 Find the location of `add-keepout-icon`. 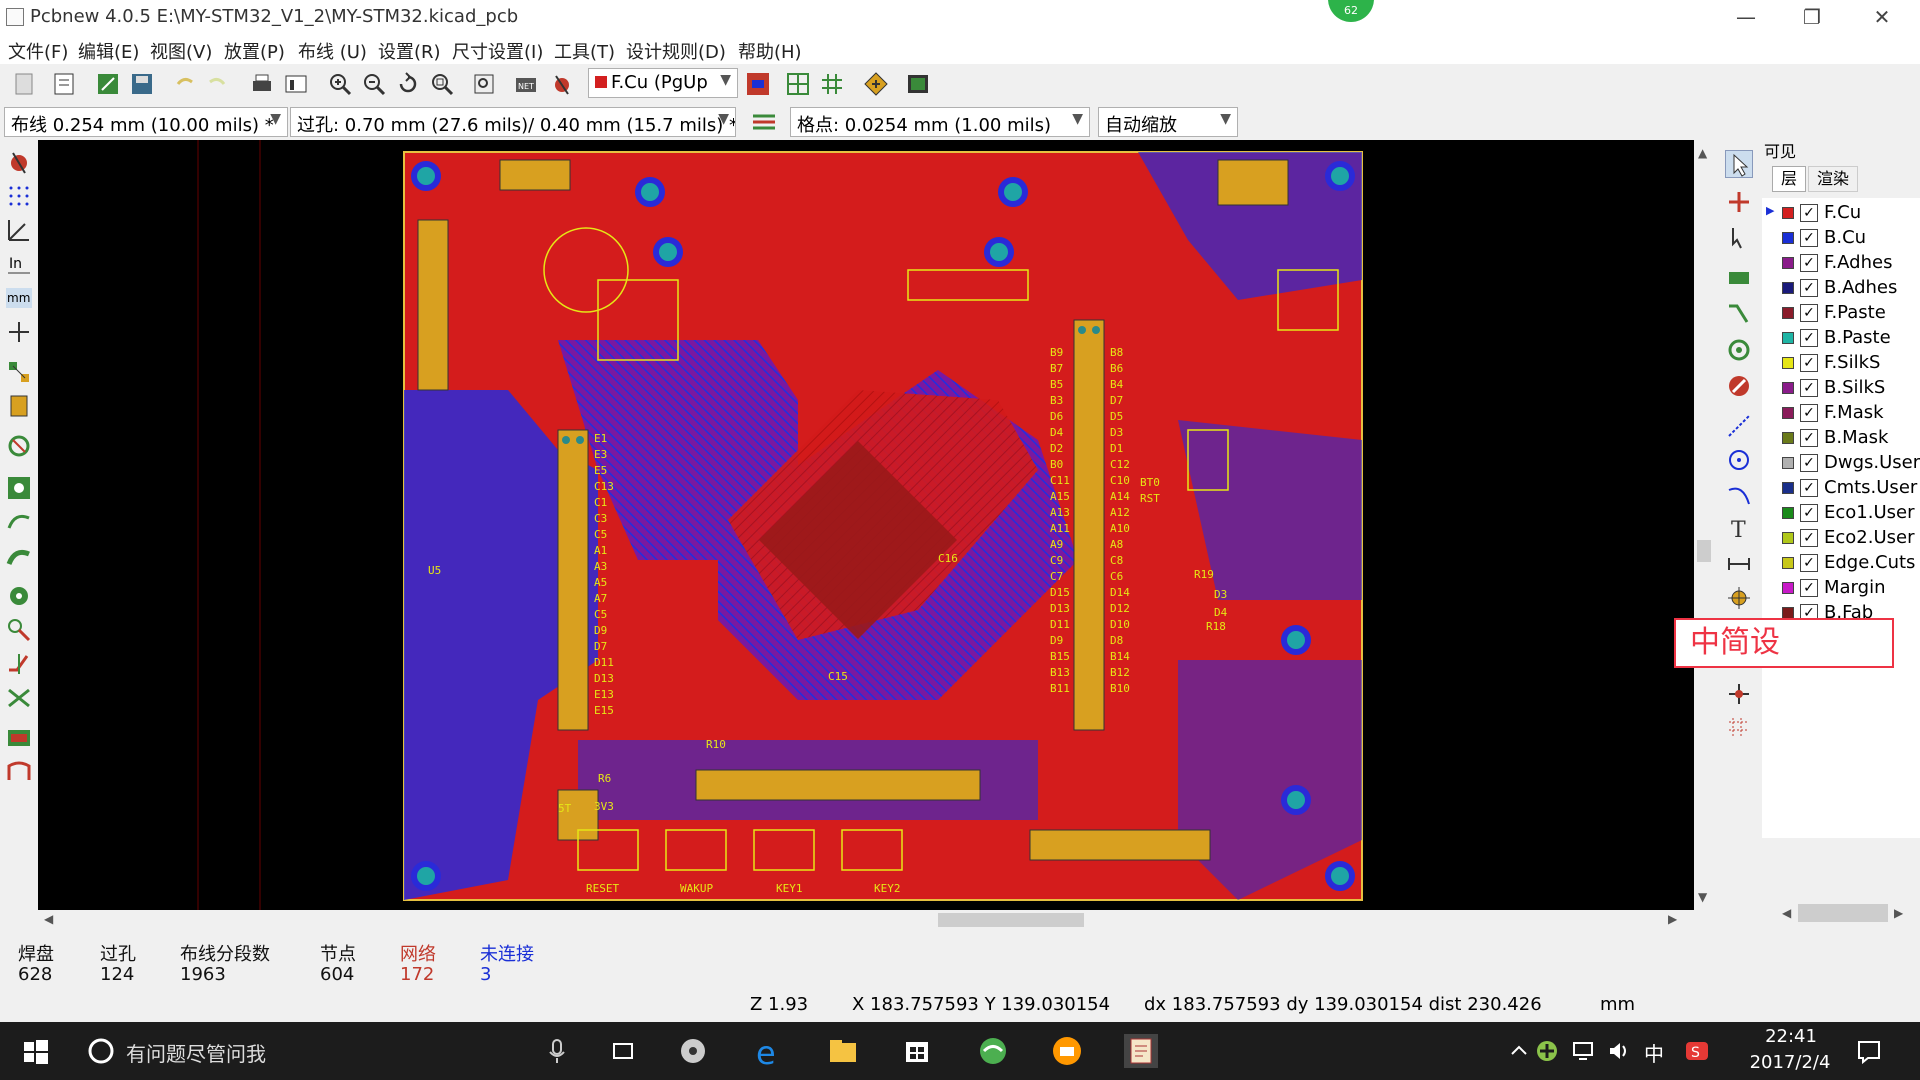

add-keepout-icon is located at coordinates (1739, 386).